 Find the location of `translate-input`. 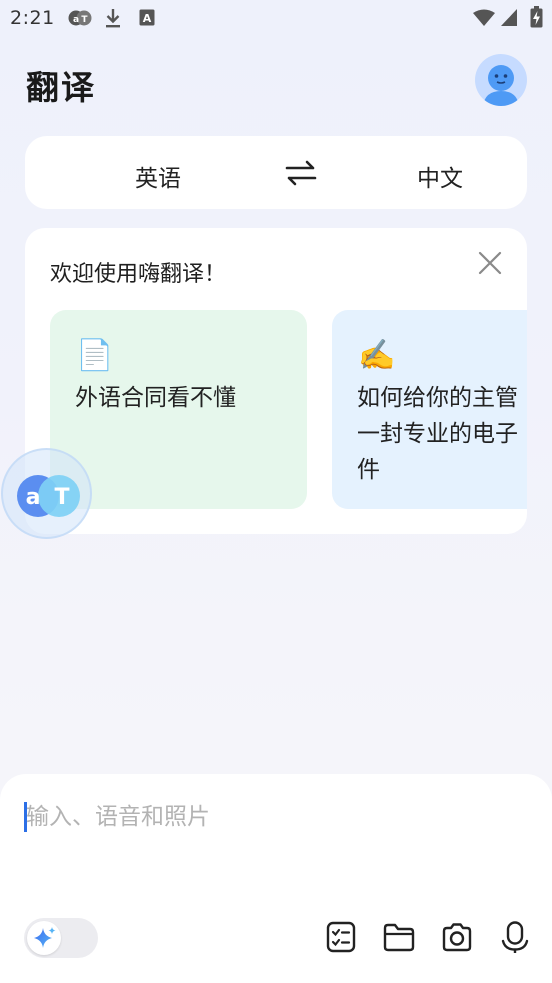

translate-input is located at coordinates (276, 817).